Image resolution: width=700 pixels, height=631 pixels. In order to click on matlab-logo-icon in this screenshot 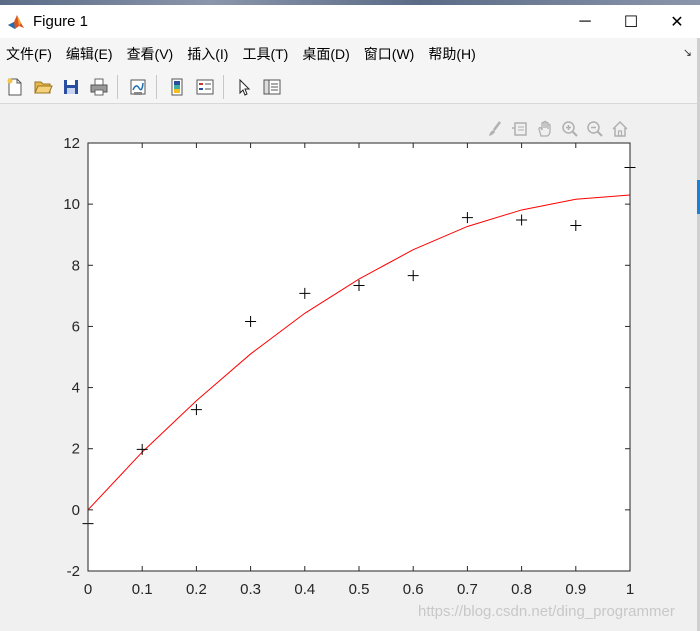, I will do `click(16, 22)`.